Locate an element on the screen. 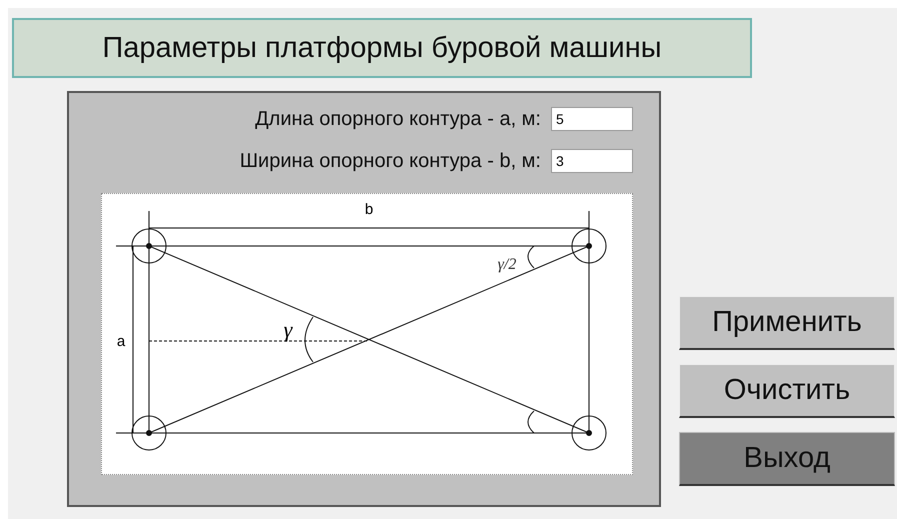 The width and height of the screenshot is (897, 519). input-field: 3 is located at coordinates (592, 161).